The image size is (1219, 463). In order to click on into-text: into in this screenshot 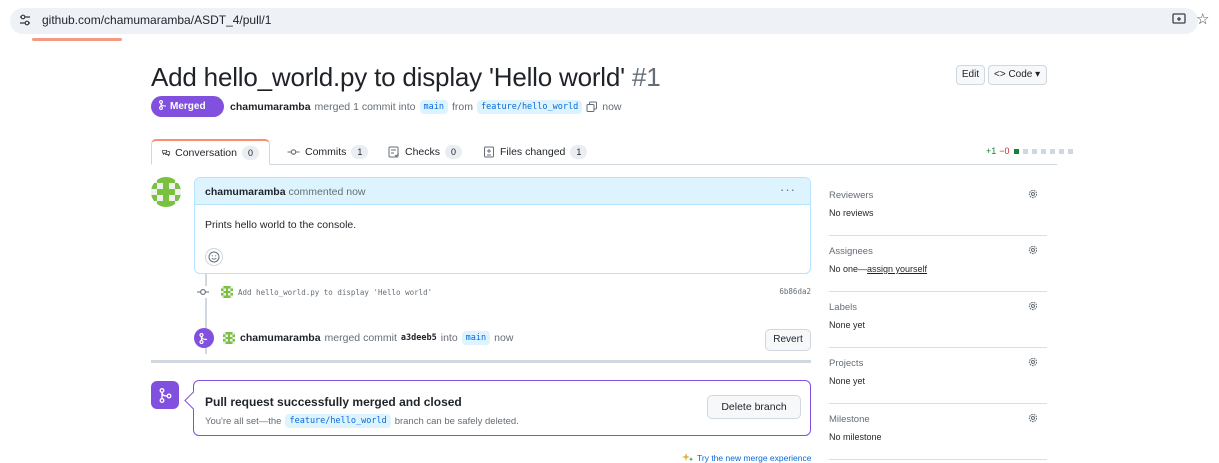, I will do `click(449, 338)`.